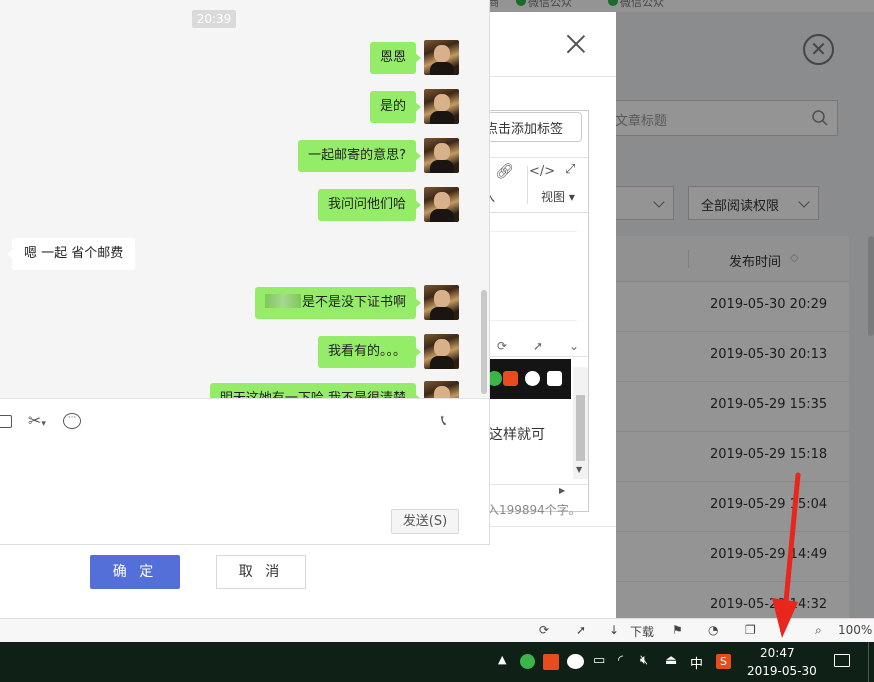  Describe the element at coordinates (369, 205) in the screenshot. I see `chat-bubble-sent: 我问问他们哈` at that location.